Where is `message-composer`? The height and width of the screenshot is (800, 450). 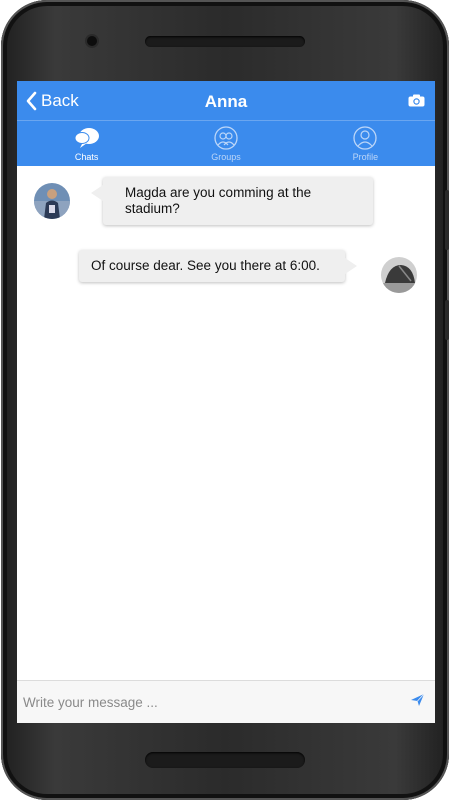 message-composer is located at coordinates (226, 701).